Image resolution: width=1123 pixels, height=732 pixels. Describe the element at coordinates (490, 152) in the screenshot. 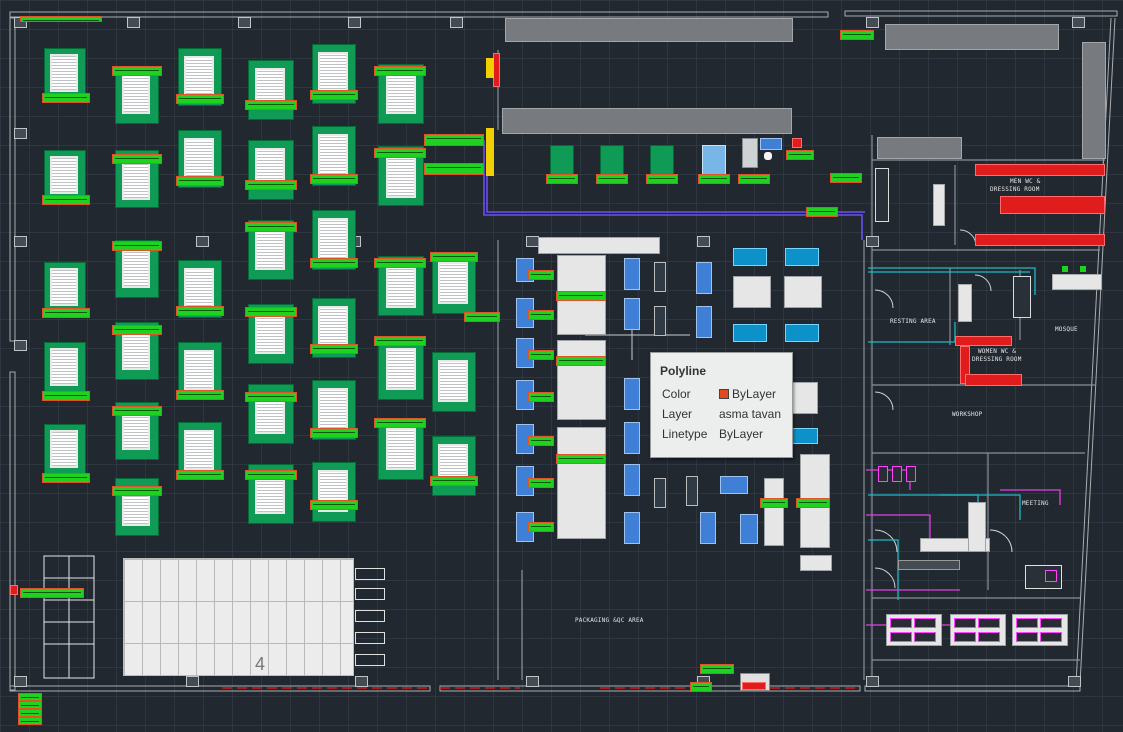

I see `electrical-panel` at that location.